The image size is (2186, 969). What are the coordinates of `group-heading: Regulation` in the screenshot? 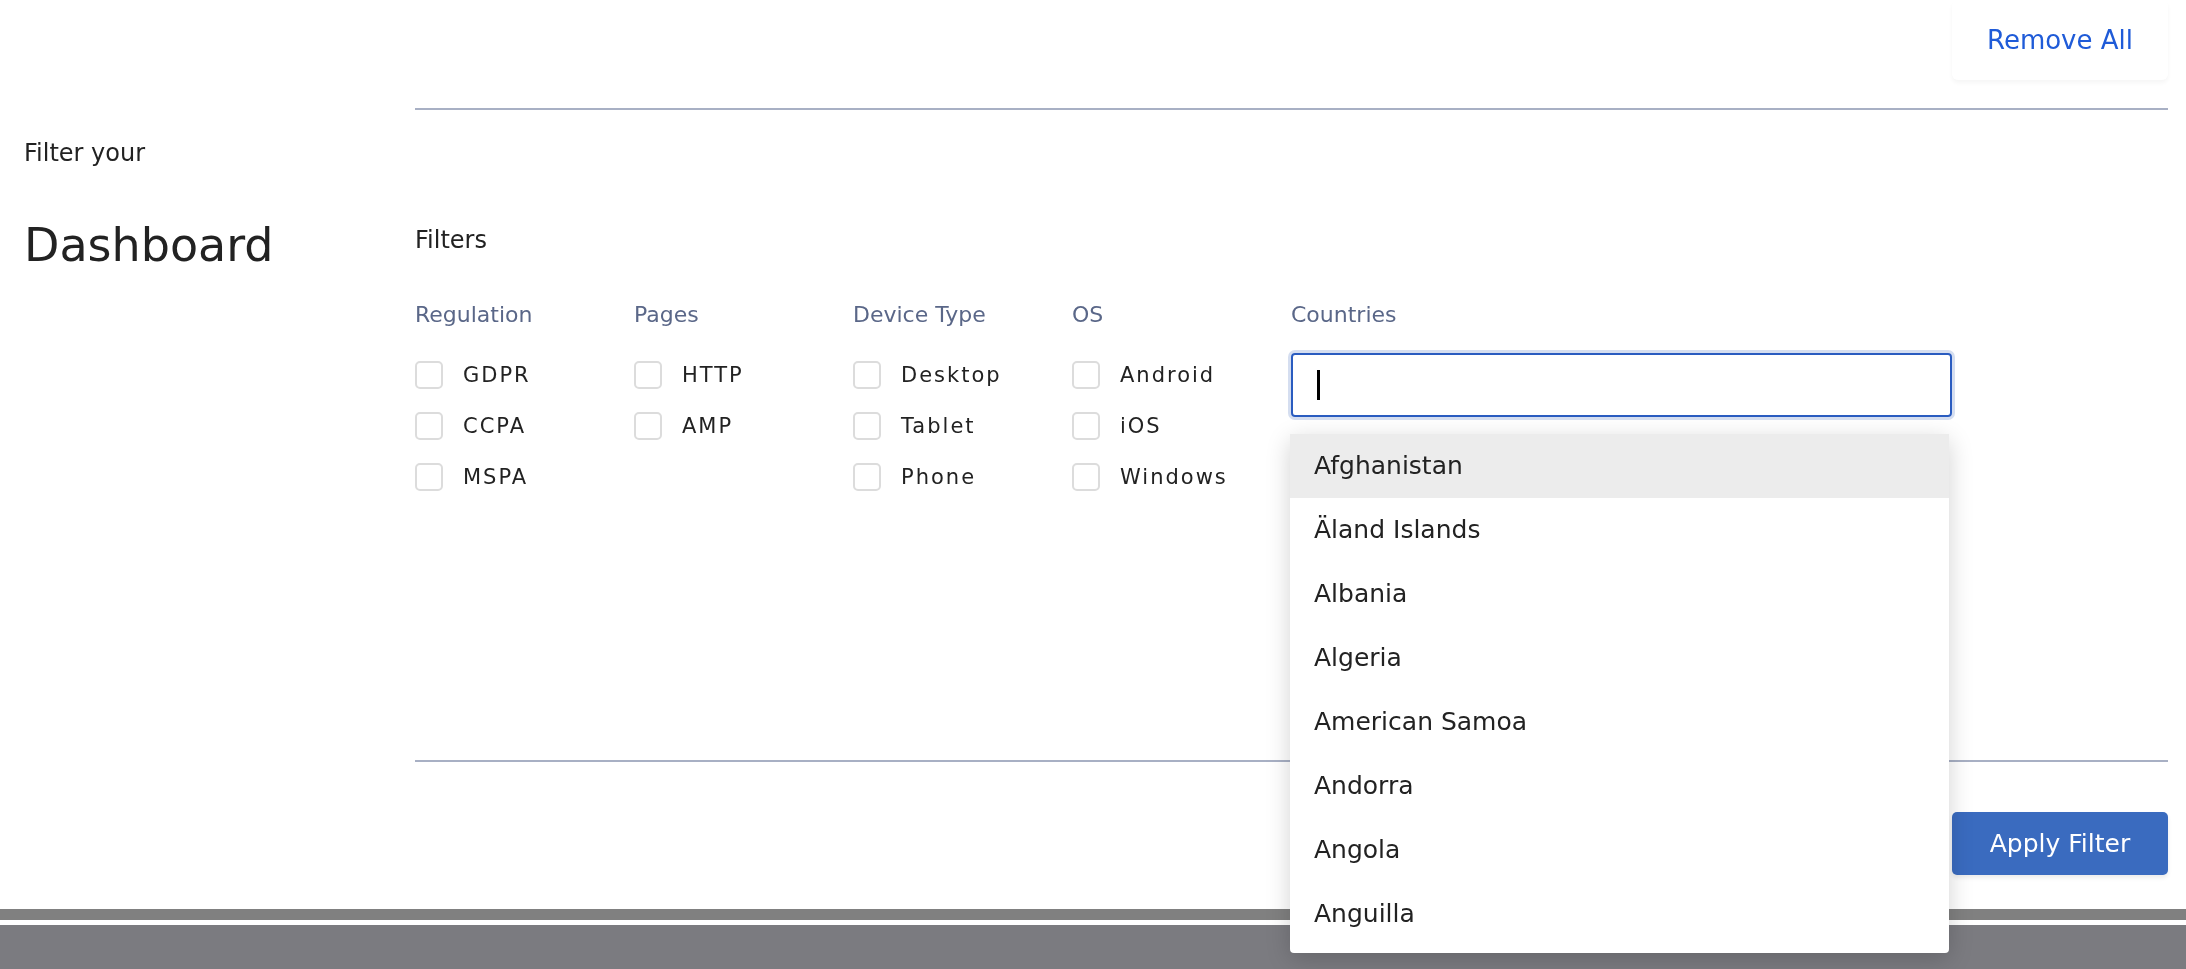 It's located at (474, 315).